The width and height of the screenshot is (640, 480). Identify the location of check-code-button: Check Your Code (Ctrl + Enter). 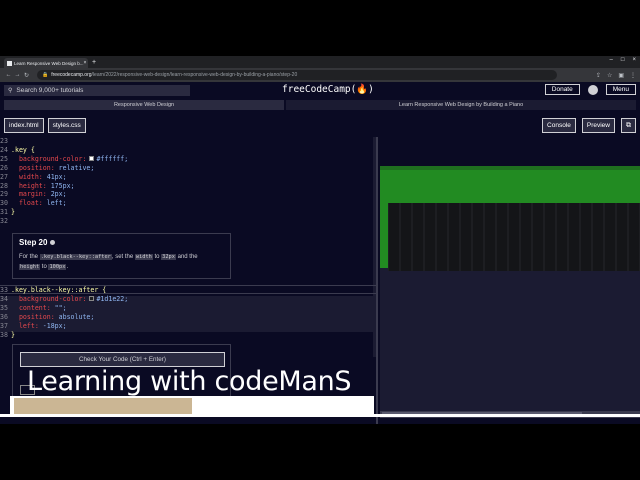
(122, 359).